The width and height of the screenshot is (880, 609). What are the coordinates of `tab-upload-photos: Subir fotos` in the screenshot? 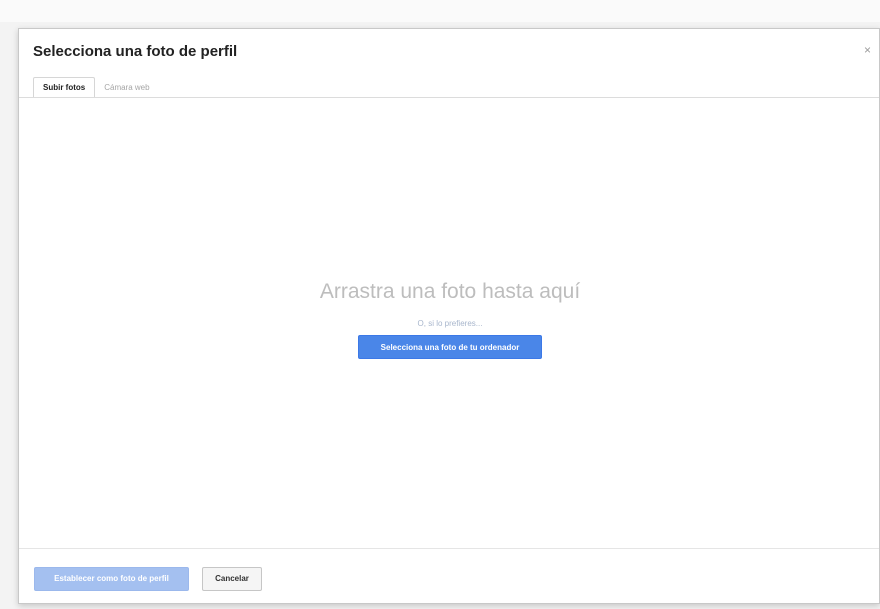 It's located at (64, 87).